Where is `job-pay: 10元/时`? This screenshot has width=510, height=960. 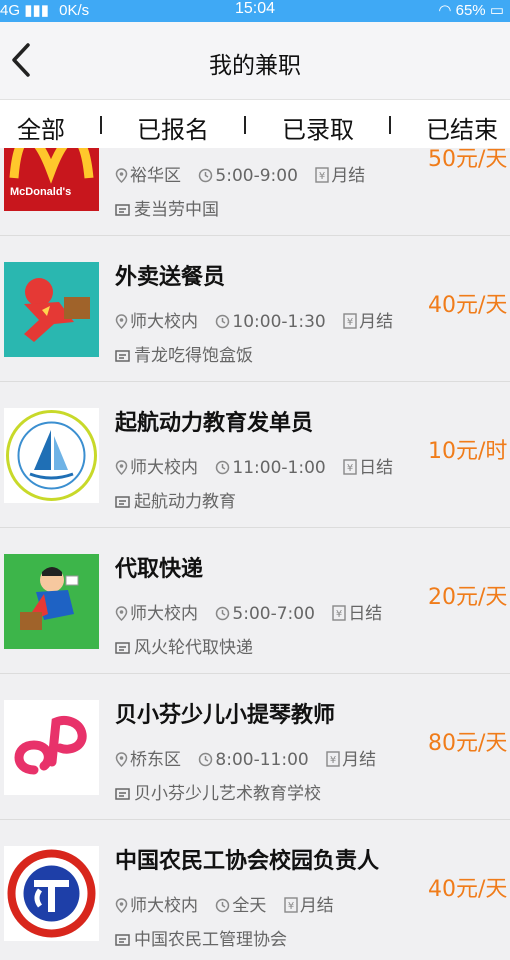 job-pay: 10元/时 is located at coordinates (468, 451).